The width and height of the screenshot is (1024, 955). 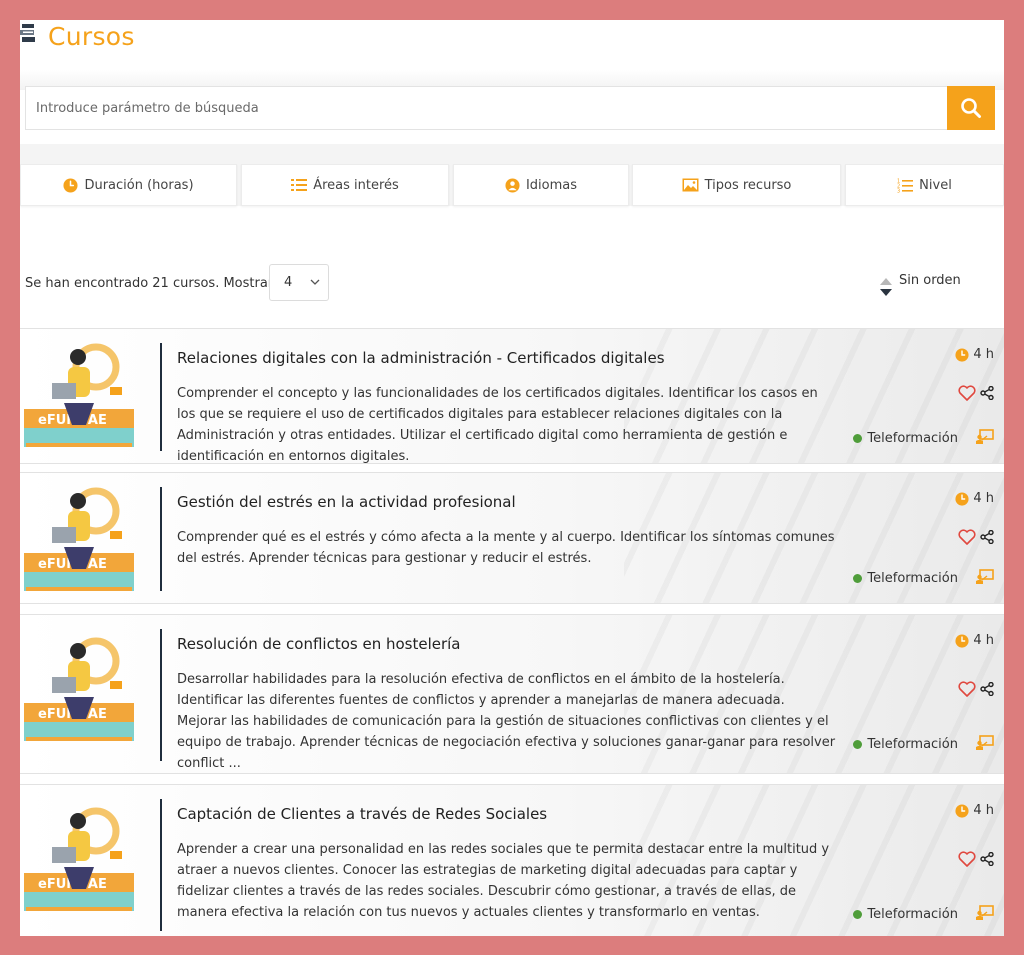 I want to click on filter-duration: Duración (horas), so click(x=128, y=185).